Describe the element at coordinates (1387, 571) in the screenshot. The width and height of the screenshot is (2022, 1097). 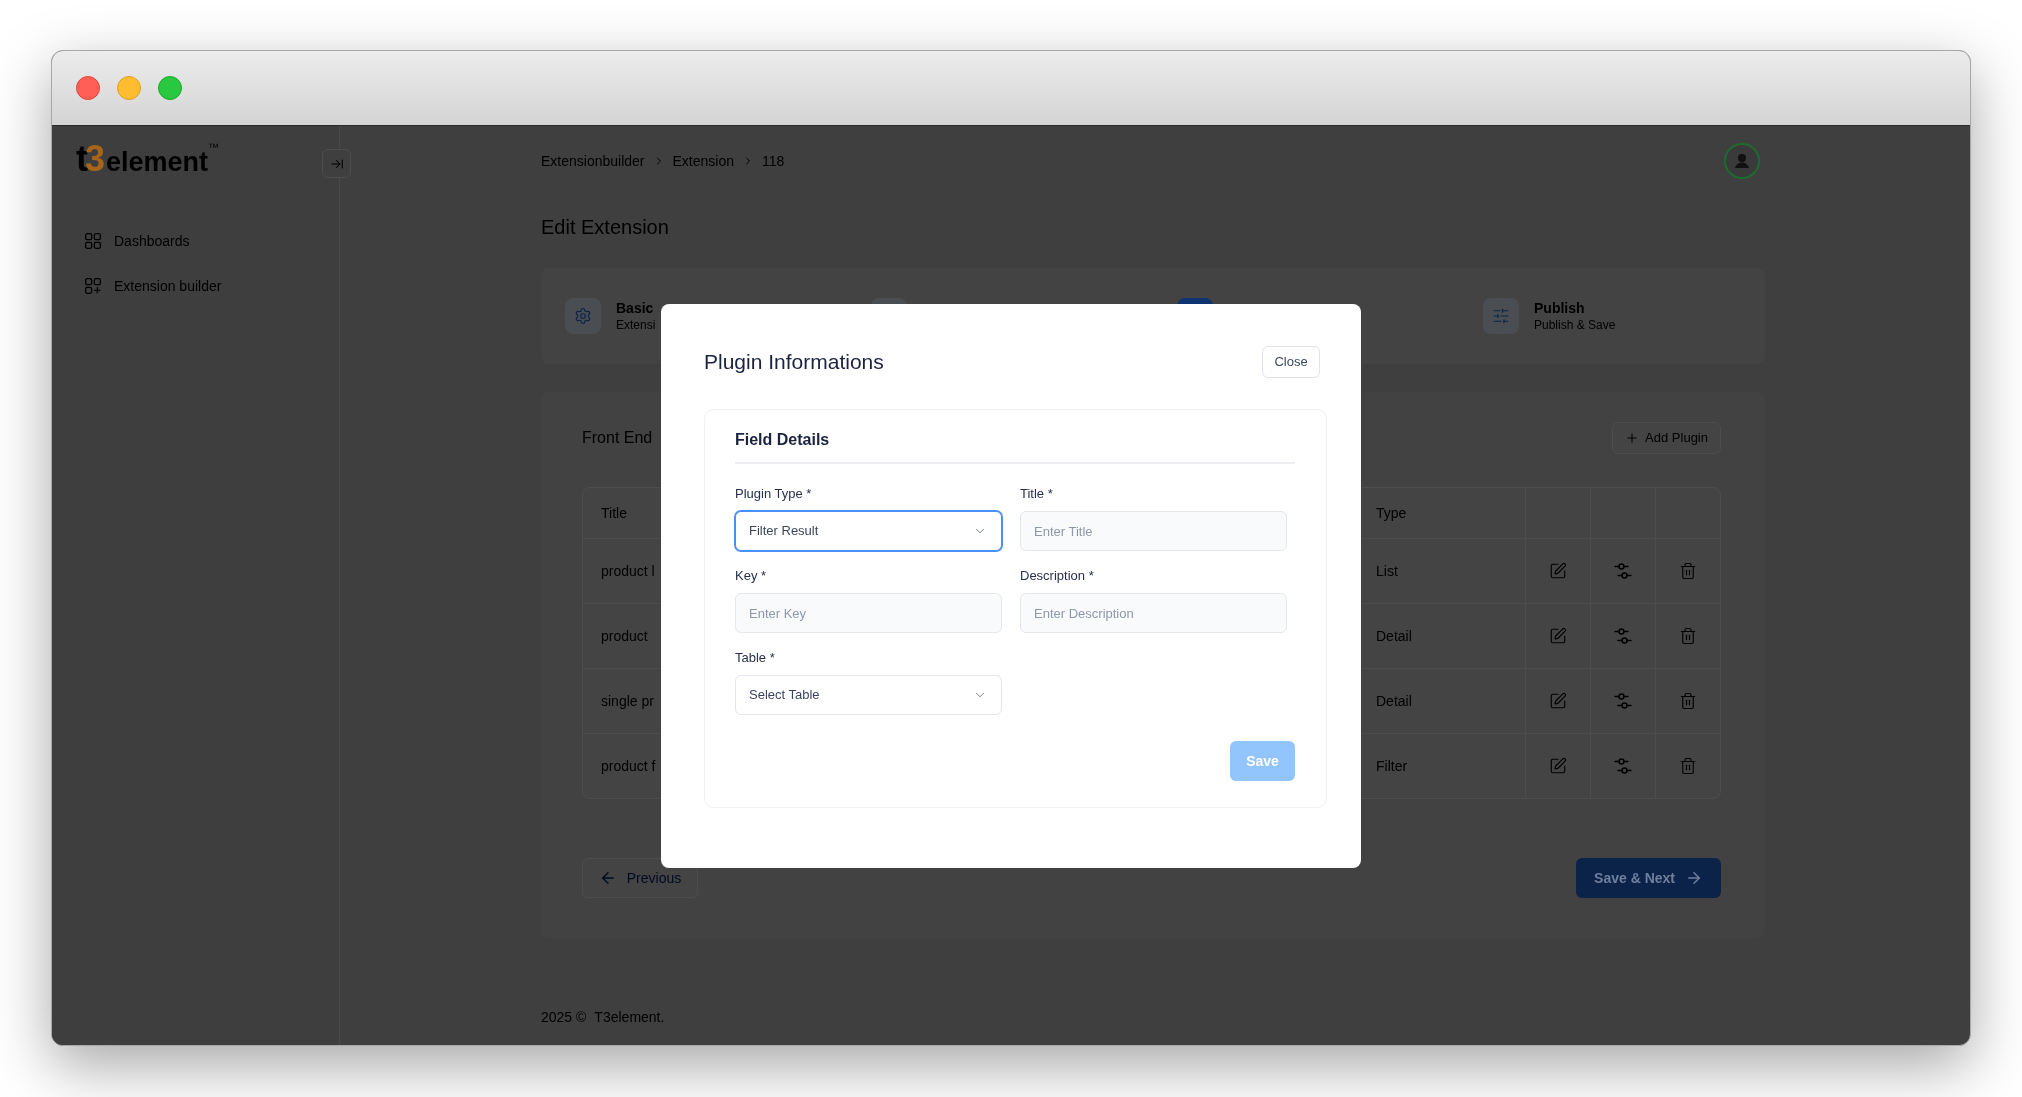
I see `row-type: List` at that location.